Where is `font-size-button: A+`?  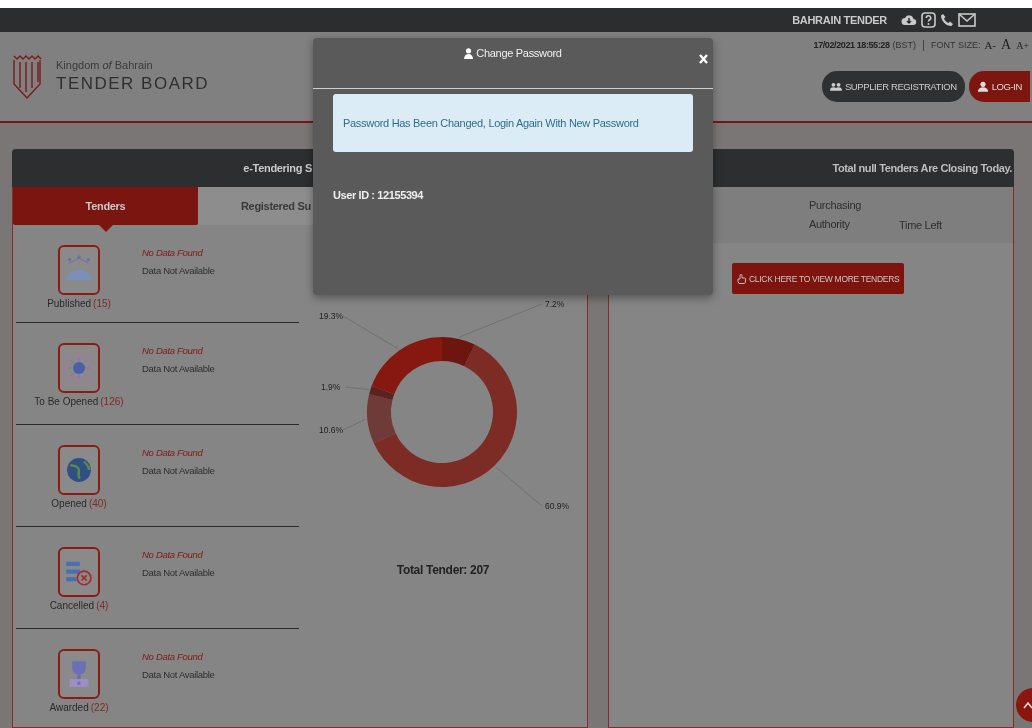 font-size-button: A+ is located at coordinates (1022, 45).